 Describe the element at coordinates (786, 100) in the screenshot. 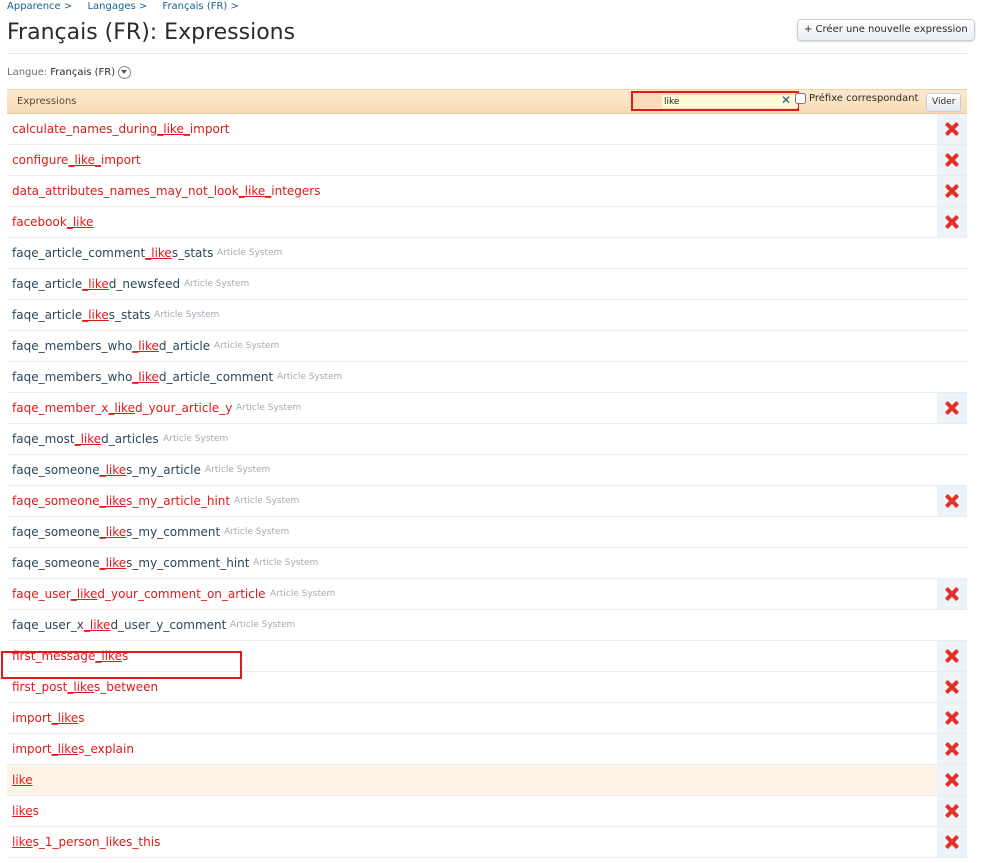

I see `clear-filter-icon: ✕` at that location.